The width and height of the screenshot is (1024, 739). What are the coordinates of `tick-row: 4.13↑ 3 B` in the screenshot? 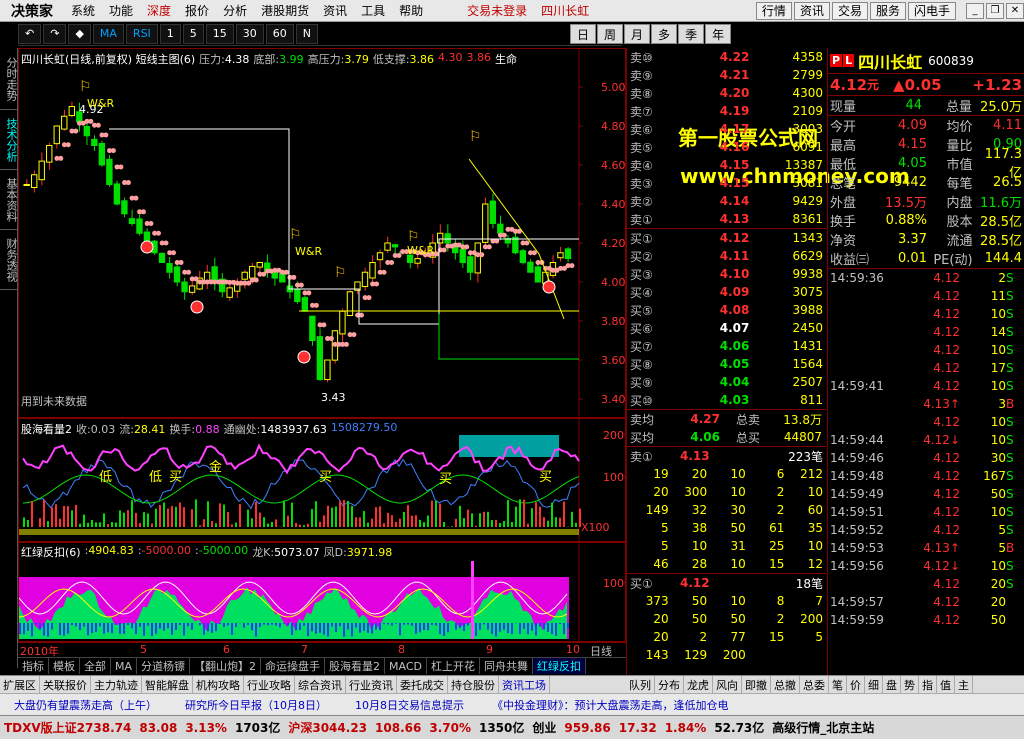 It's located at (926, 404).